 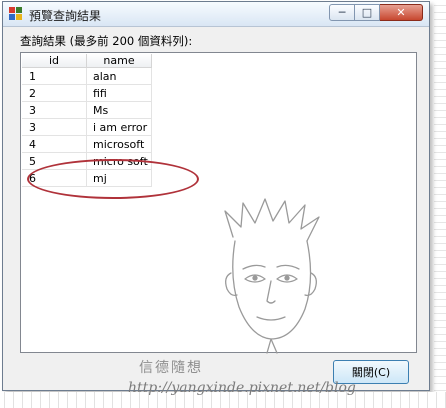 I want to click on cell-name: alan, so click(x=119, y=76).